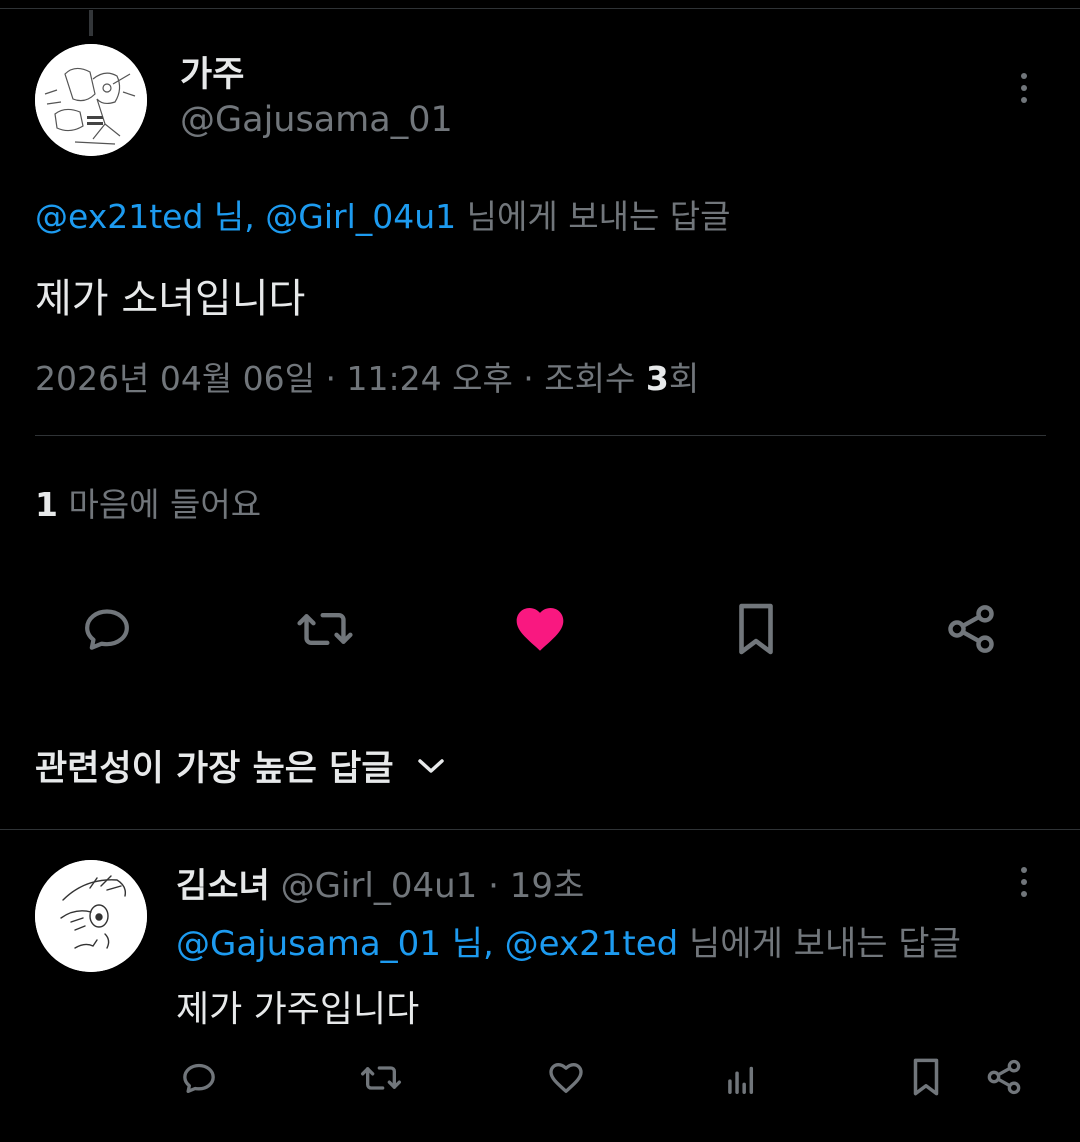 The image size is (1080, 1142). I want to click on retweet-button, so click(325, 629).